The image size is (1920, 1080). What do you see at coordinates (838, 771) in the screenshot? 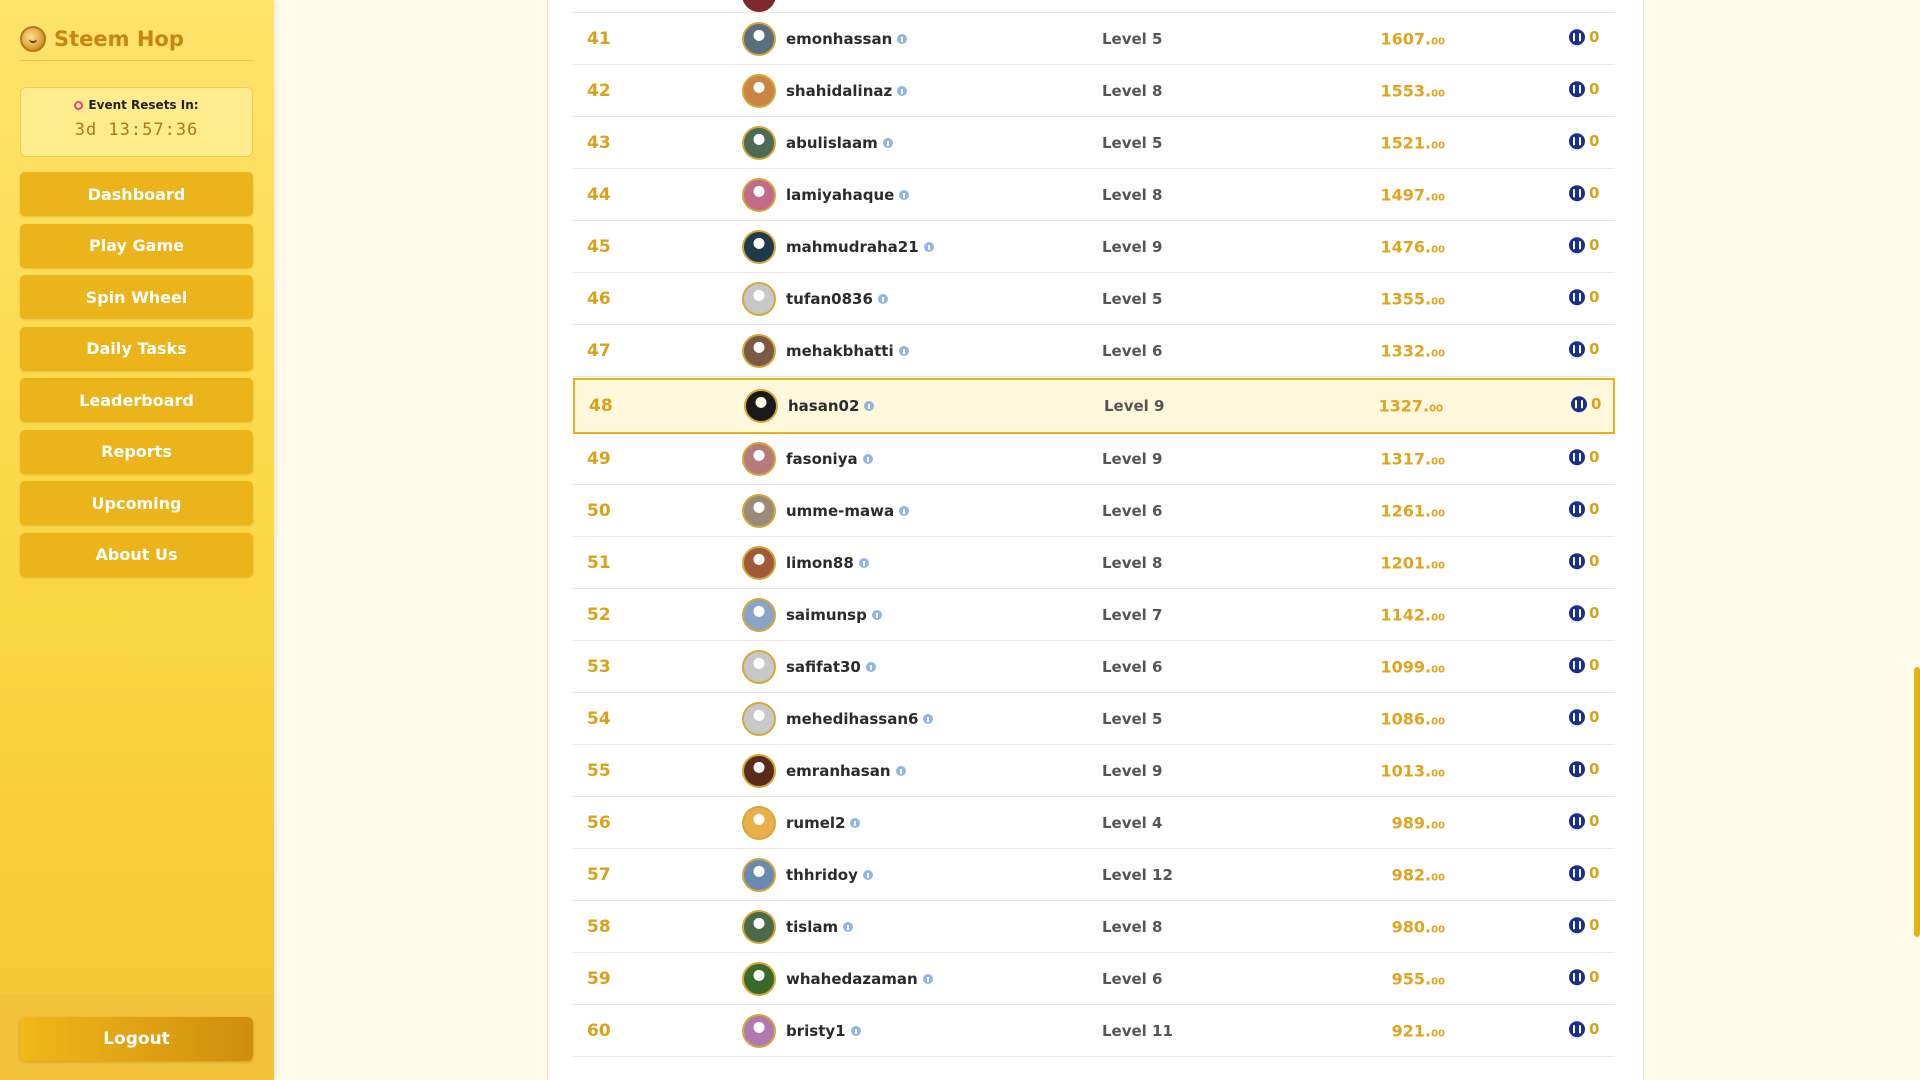
I see `username-link: emranhasan` at bounding box center [838, 771].